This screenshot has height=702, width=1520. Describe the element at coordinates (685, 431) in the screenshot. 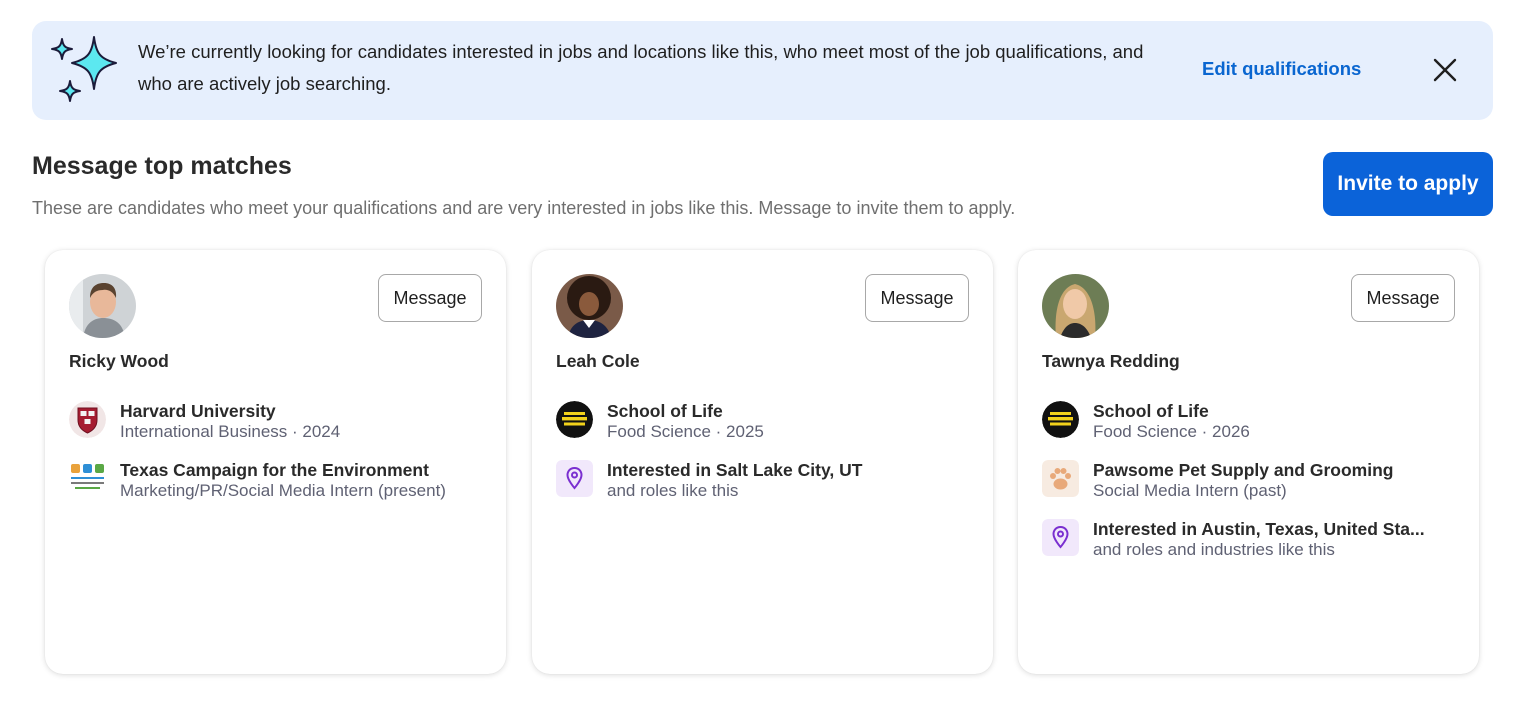

I see `detail-subtitle: Food Science · 2025` at that location.